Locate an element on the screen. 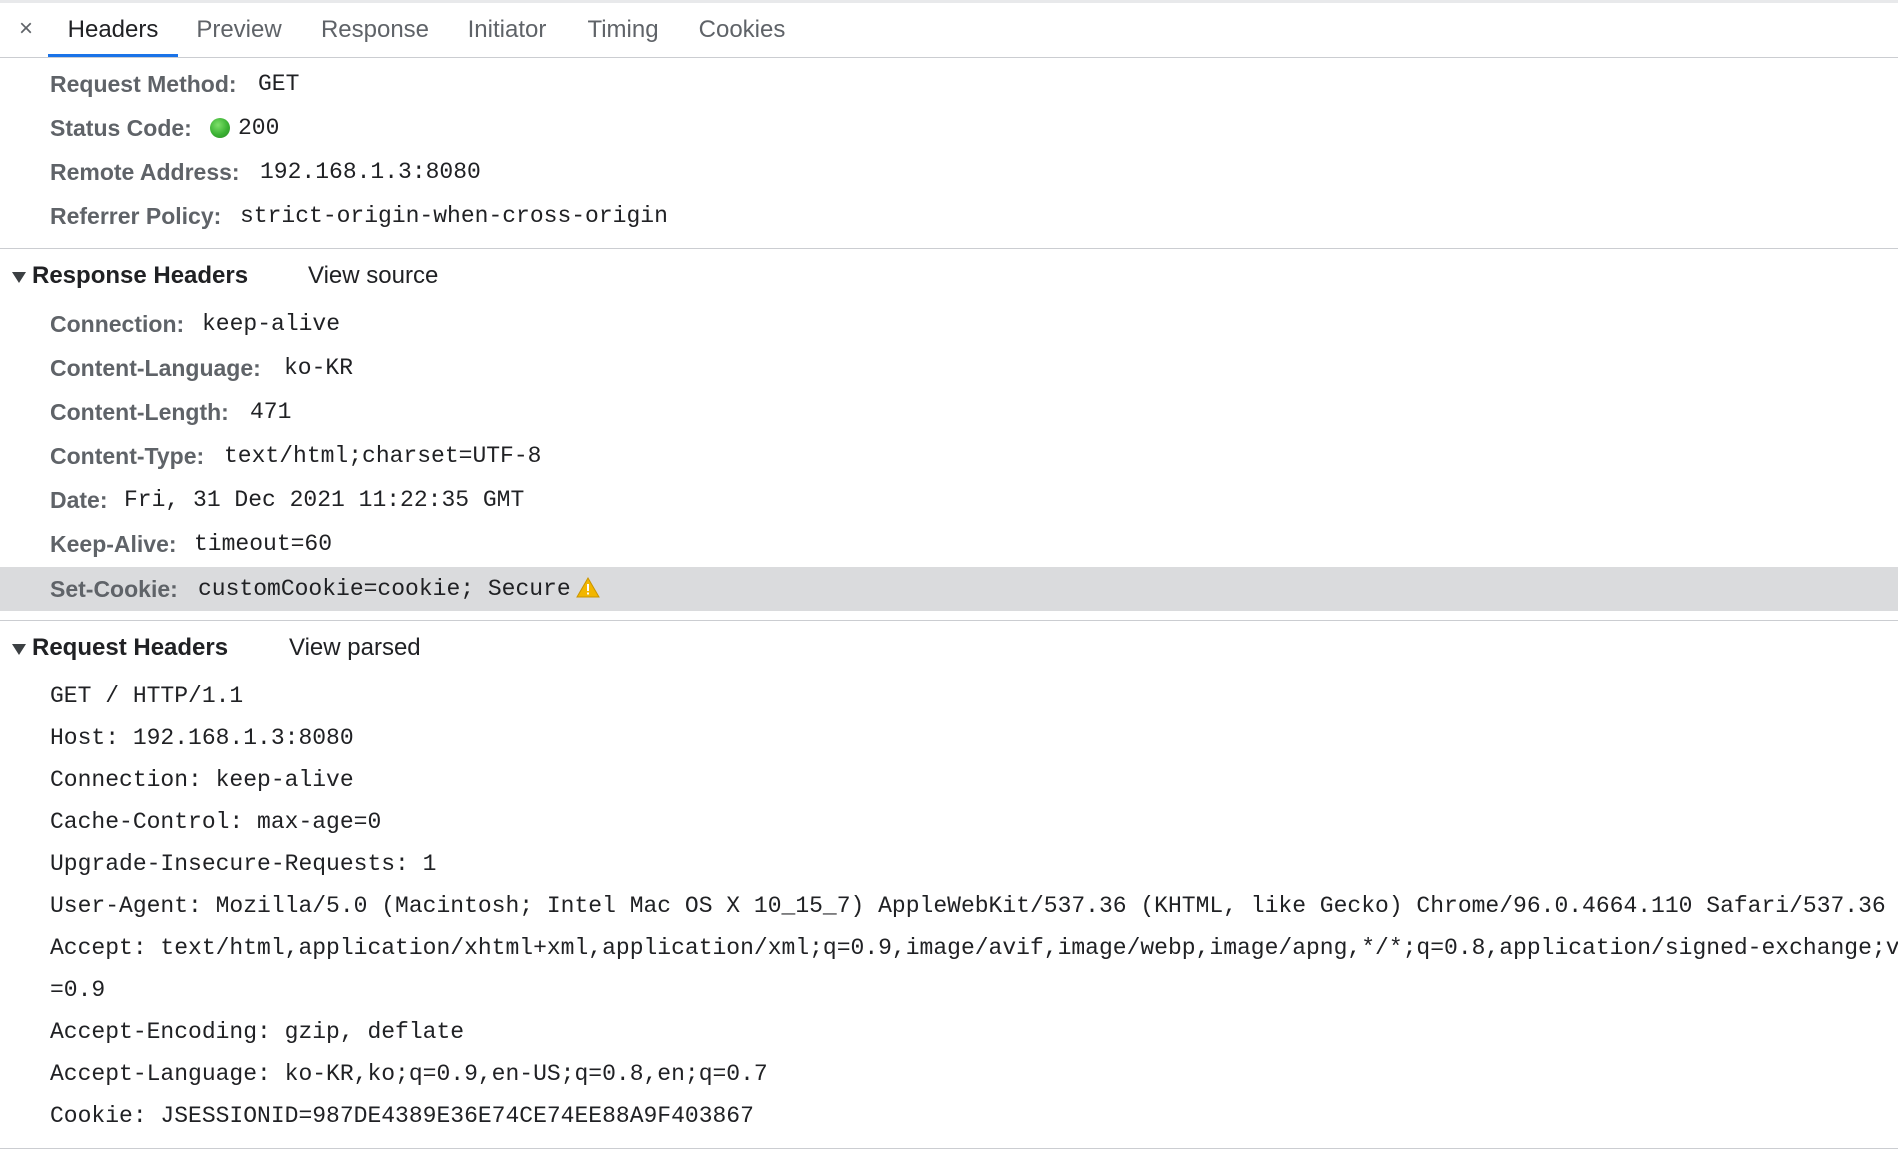  general-status-code: Status Code: 200 is located at coordinates (949, 128).